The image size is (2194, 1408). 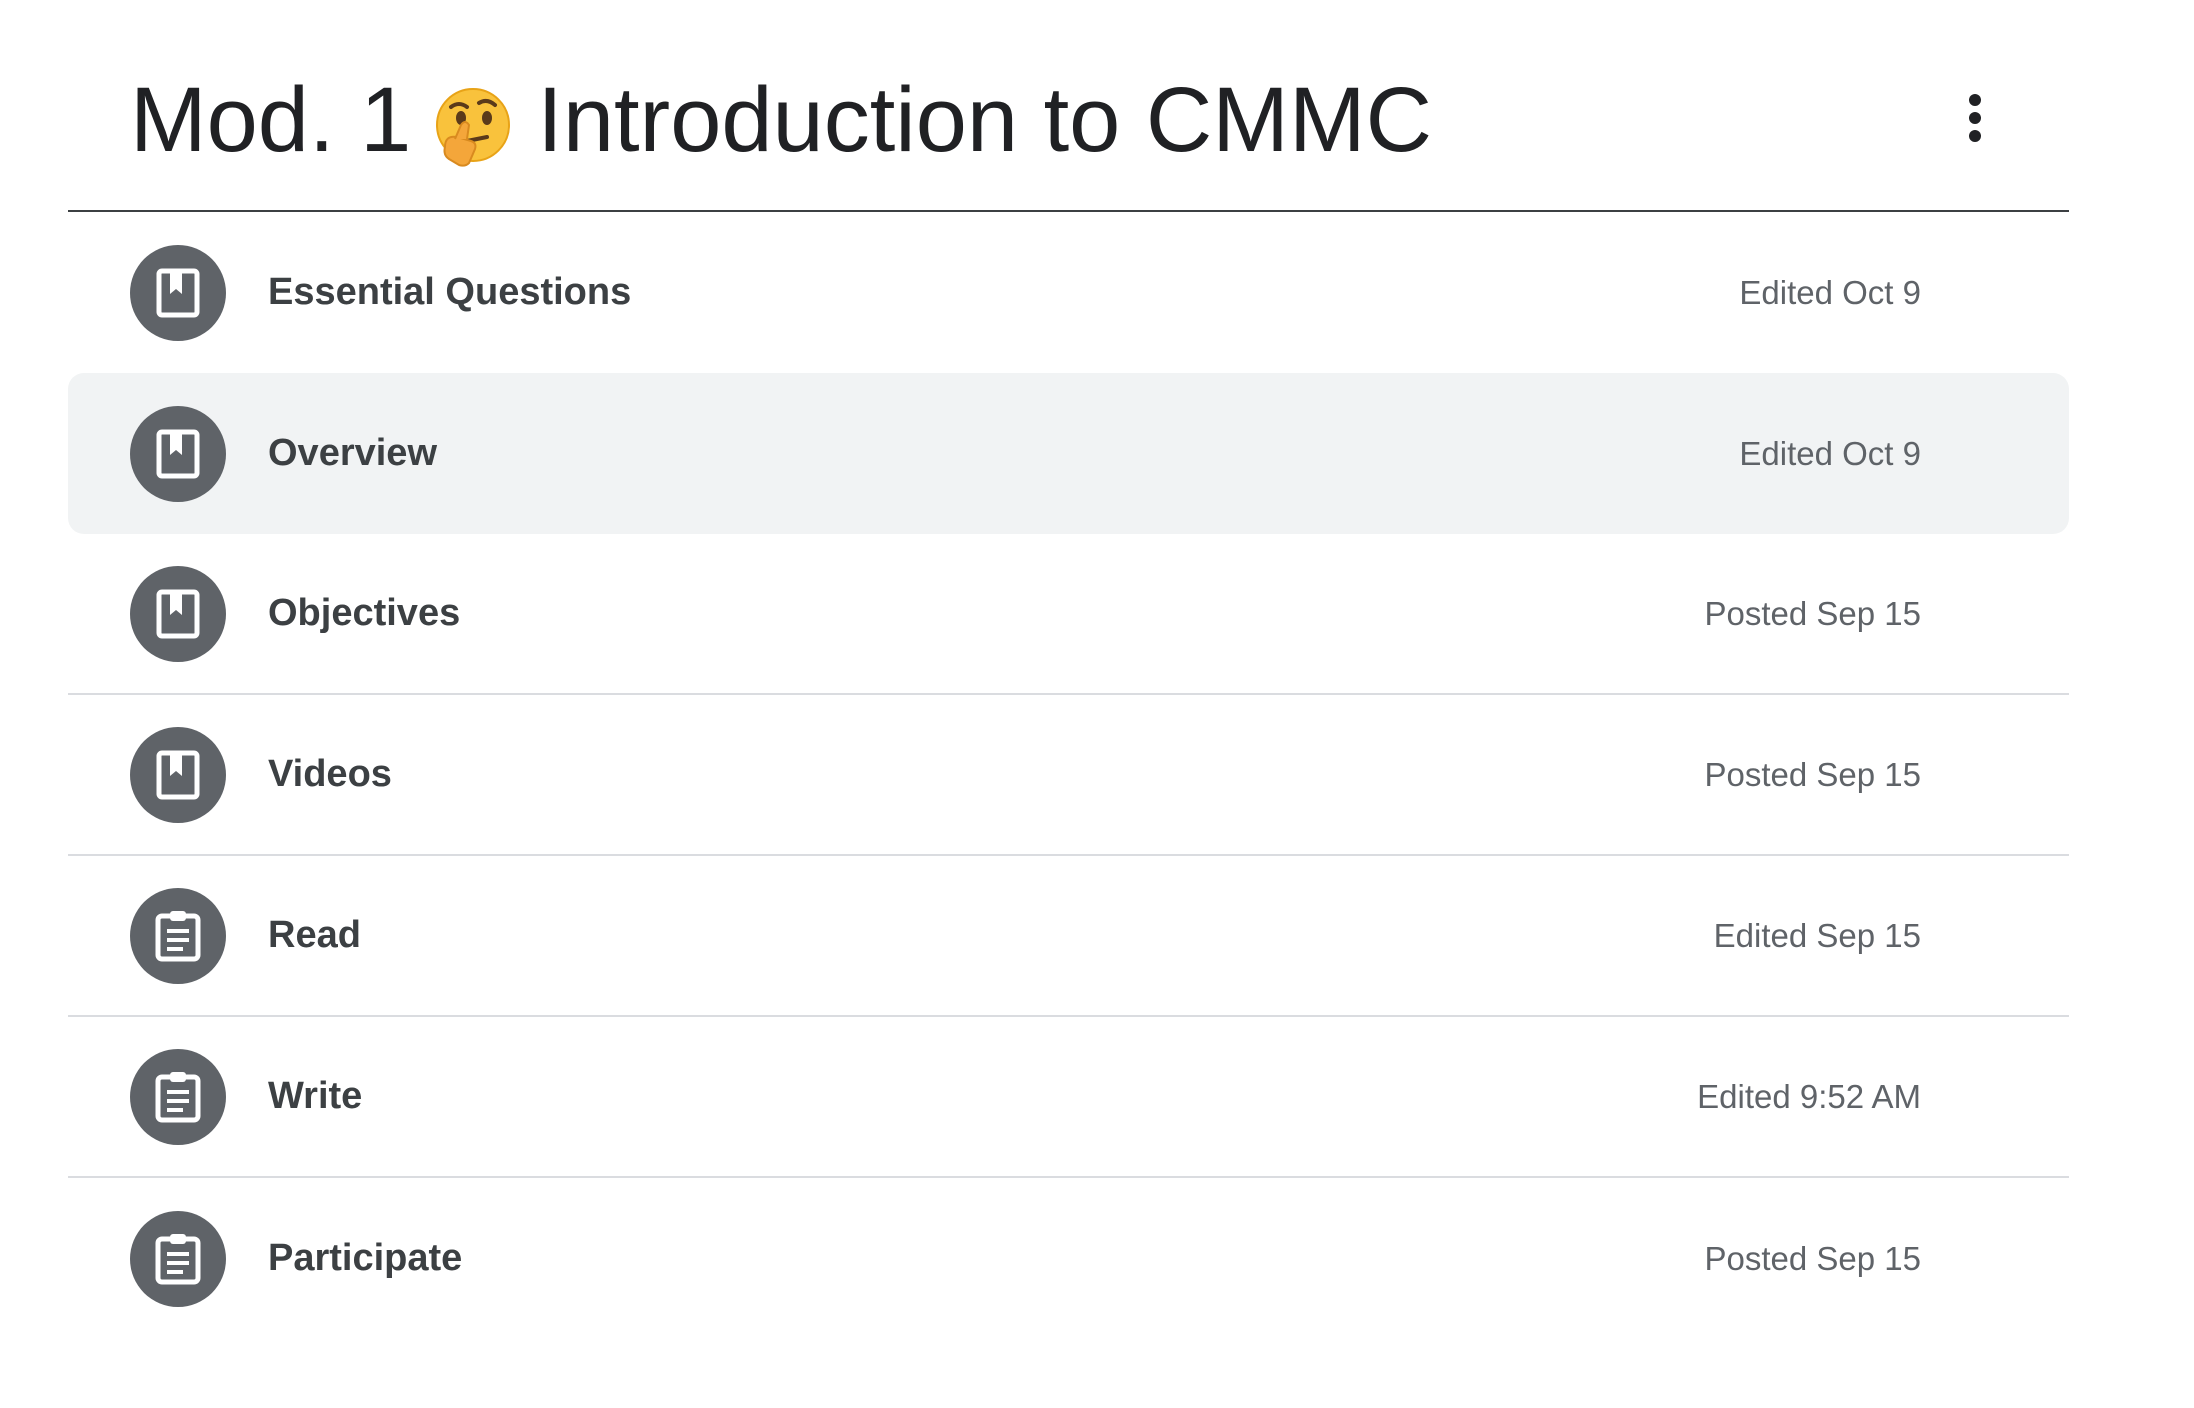 I want to click on thinking-face-icon, so click(x=473, y=122).